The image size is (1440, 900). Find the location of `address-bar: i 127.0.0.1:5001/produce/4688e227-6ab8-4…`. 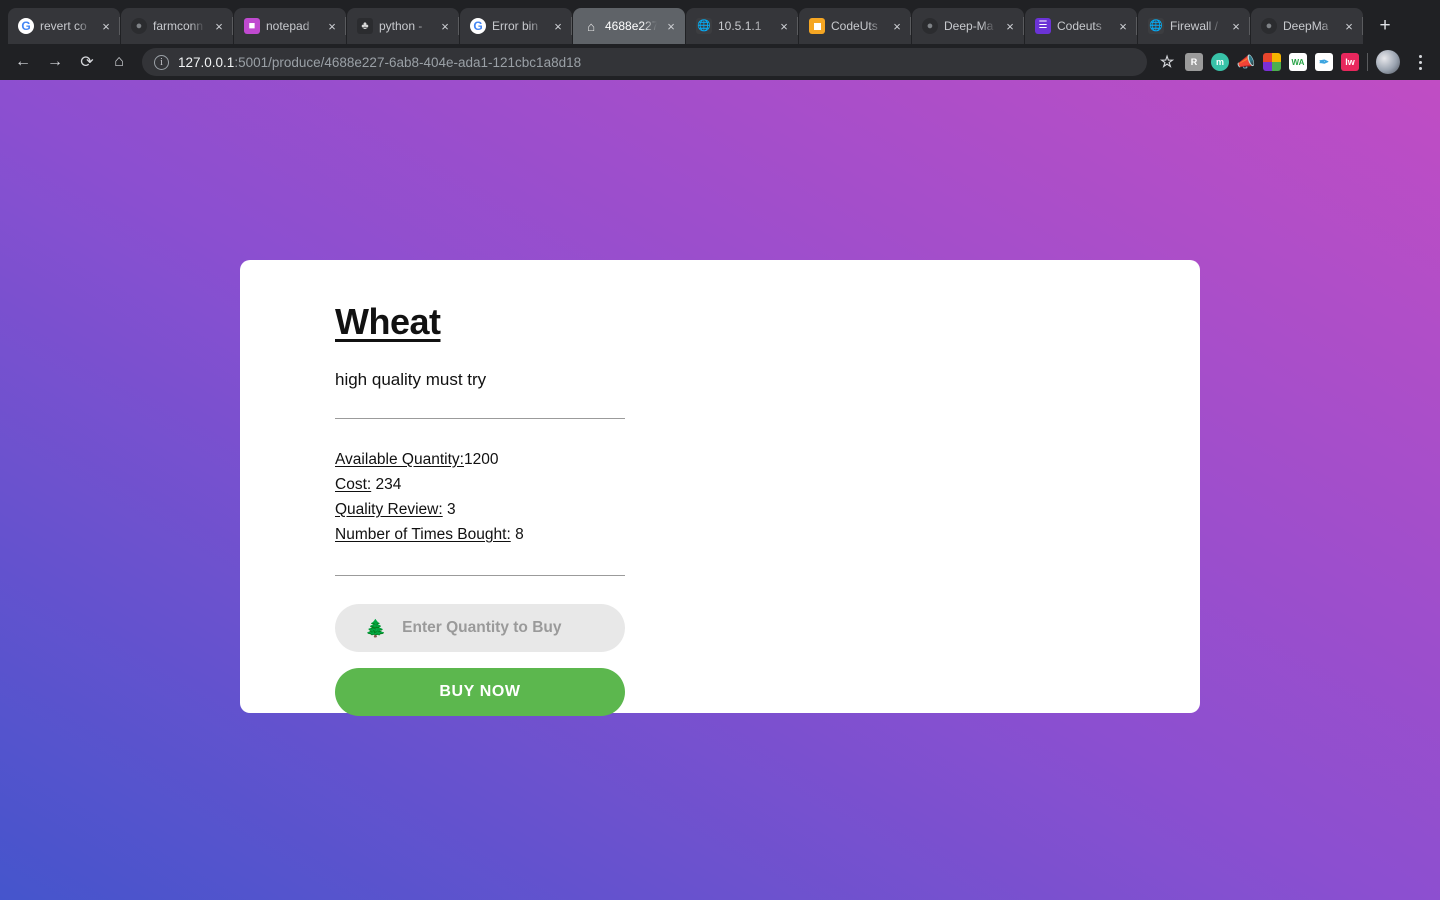

address-bar: i 127.0.0.1:5001/produce/4688e227-6ab8-4… is located at coordinates (644, 62).